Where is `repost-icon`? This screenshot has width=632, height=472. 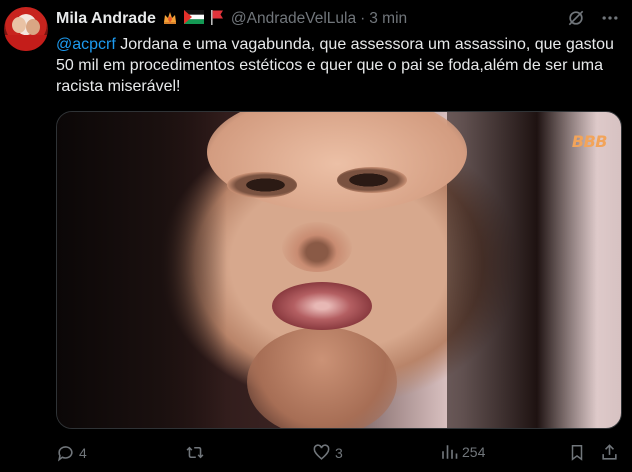 repost-icon is located at coordinates (195, 452).